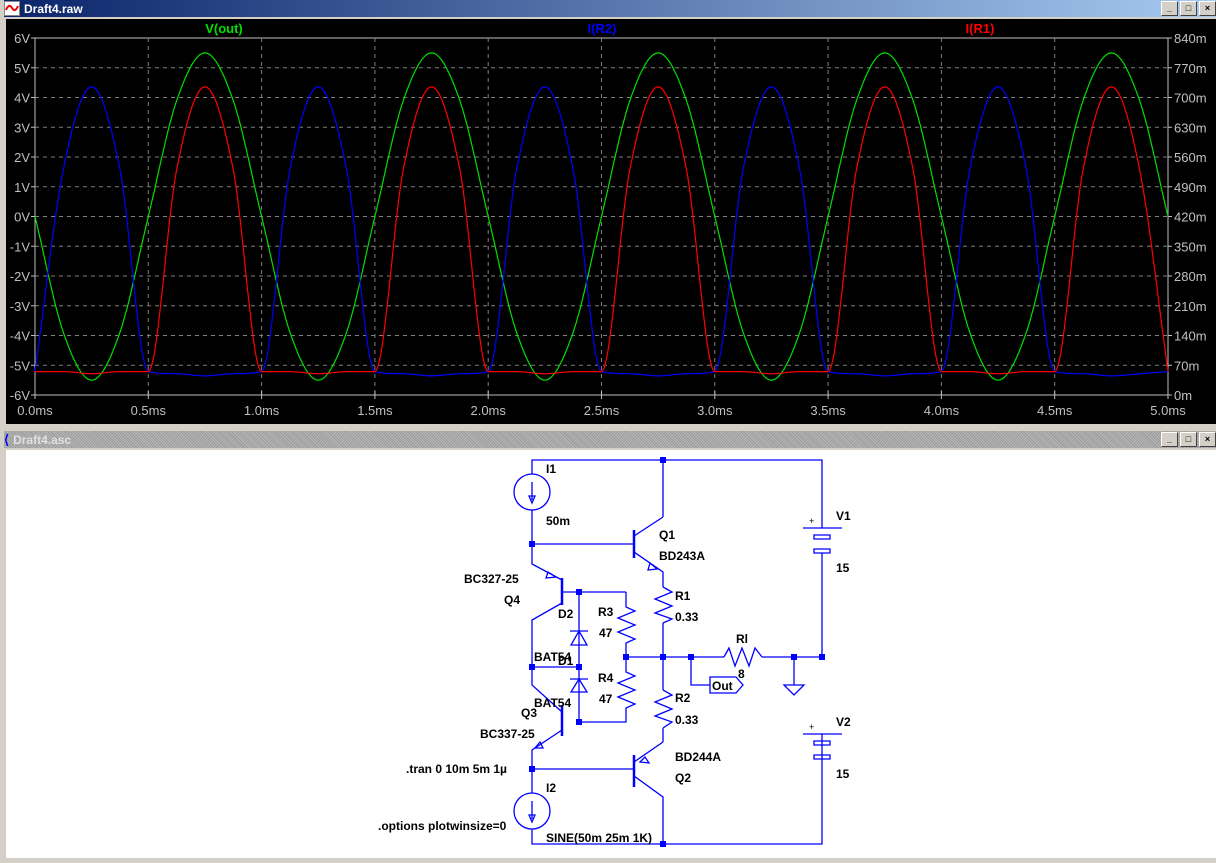 The height and width of the screenshot is (863, 1216). I want to click on i2-arrow, so click(532, 812).